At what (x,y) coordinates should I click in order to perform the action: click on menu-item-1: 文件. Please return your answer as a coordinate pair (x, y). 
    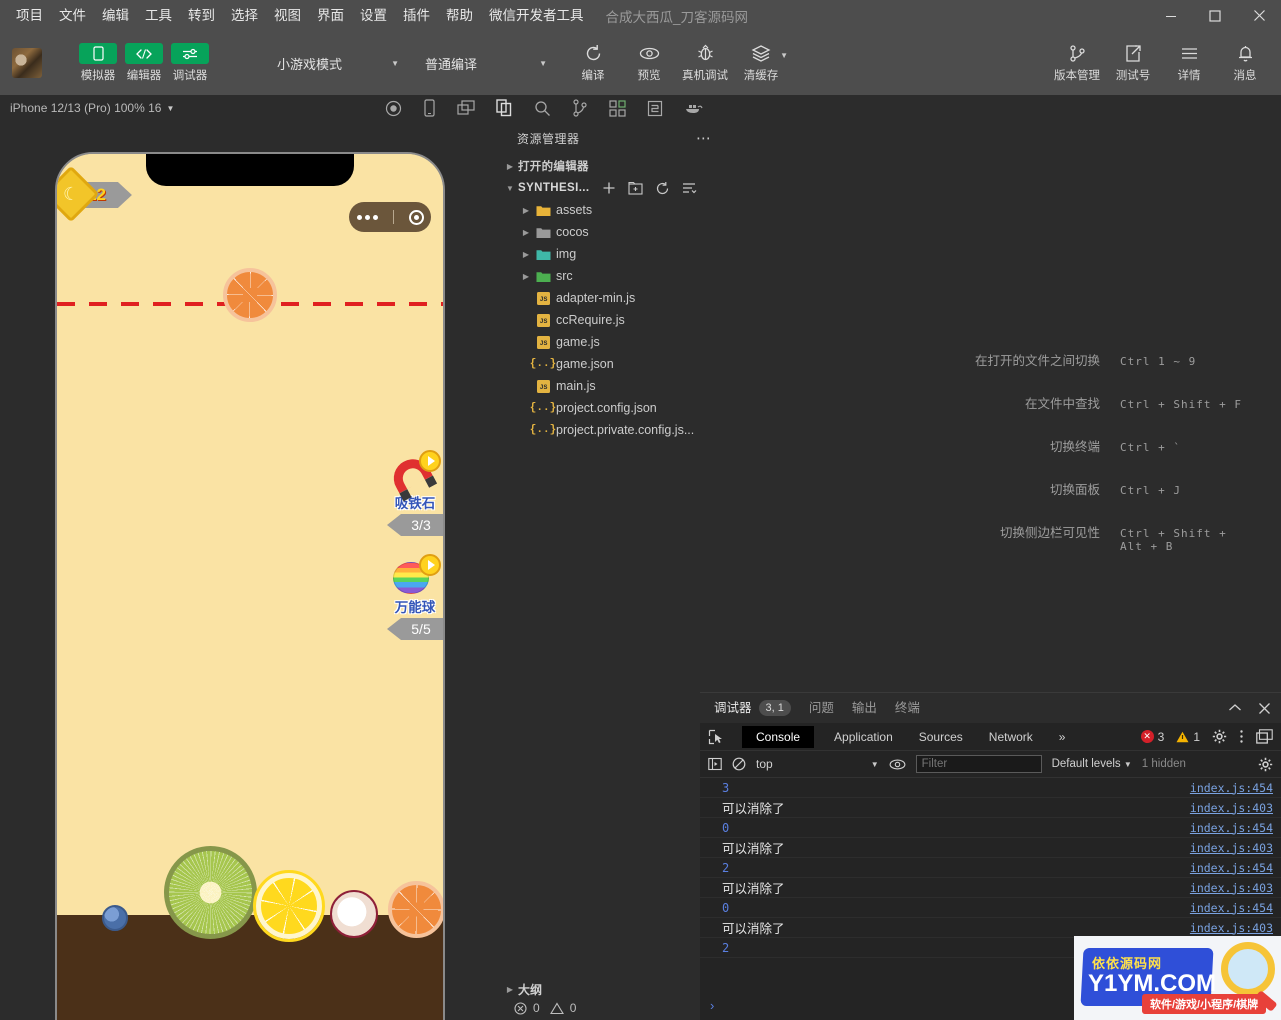
    Looking at the image, I should click on (72, 15).